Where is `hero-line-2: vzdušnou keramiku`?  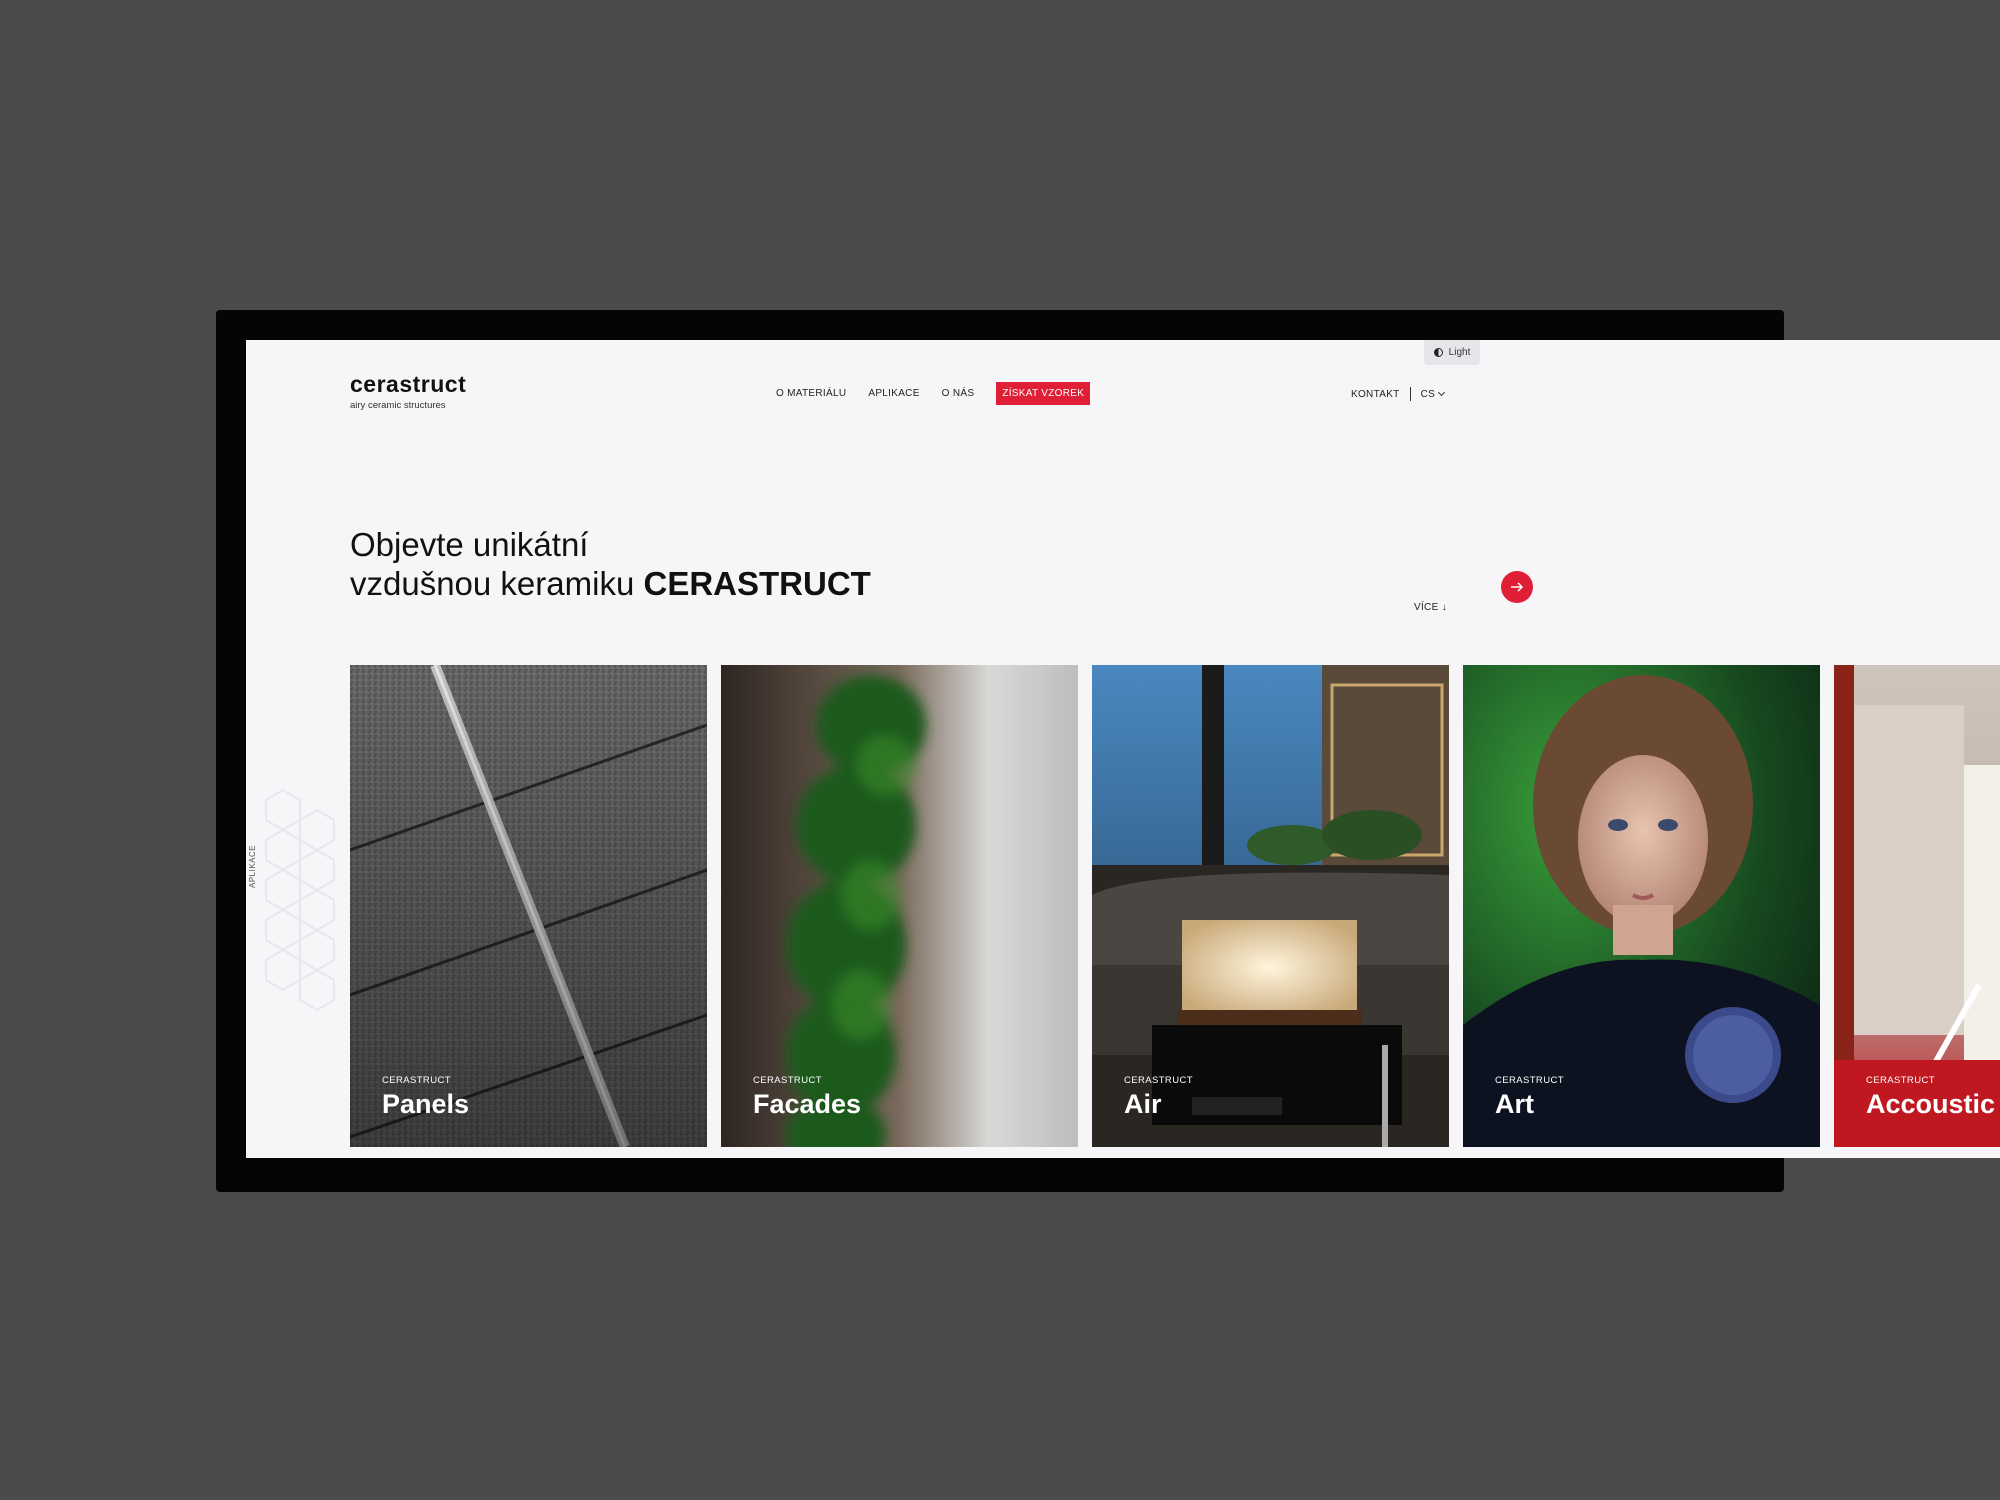 hero-line-2: vzdušnou keramiku is located at coordinates (497, 583).